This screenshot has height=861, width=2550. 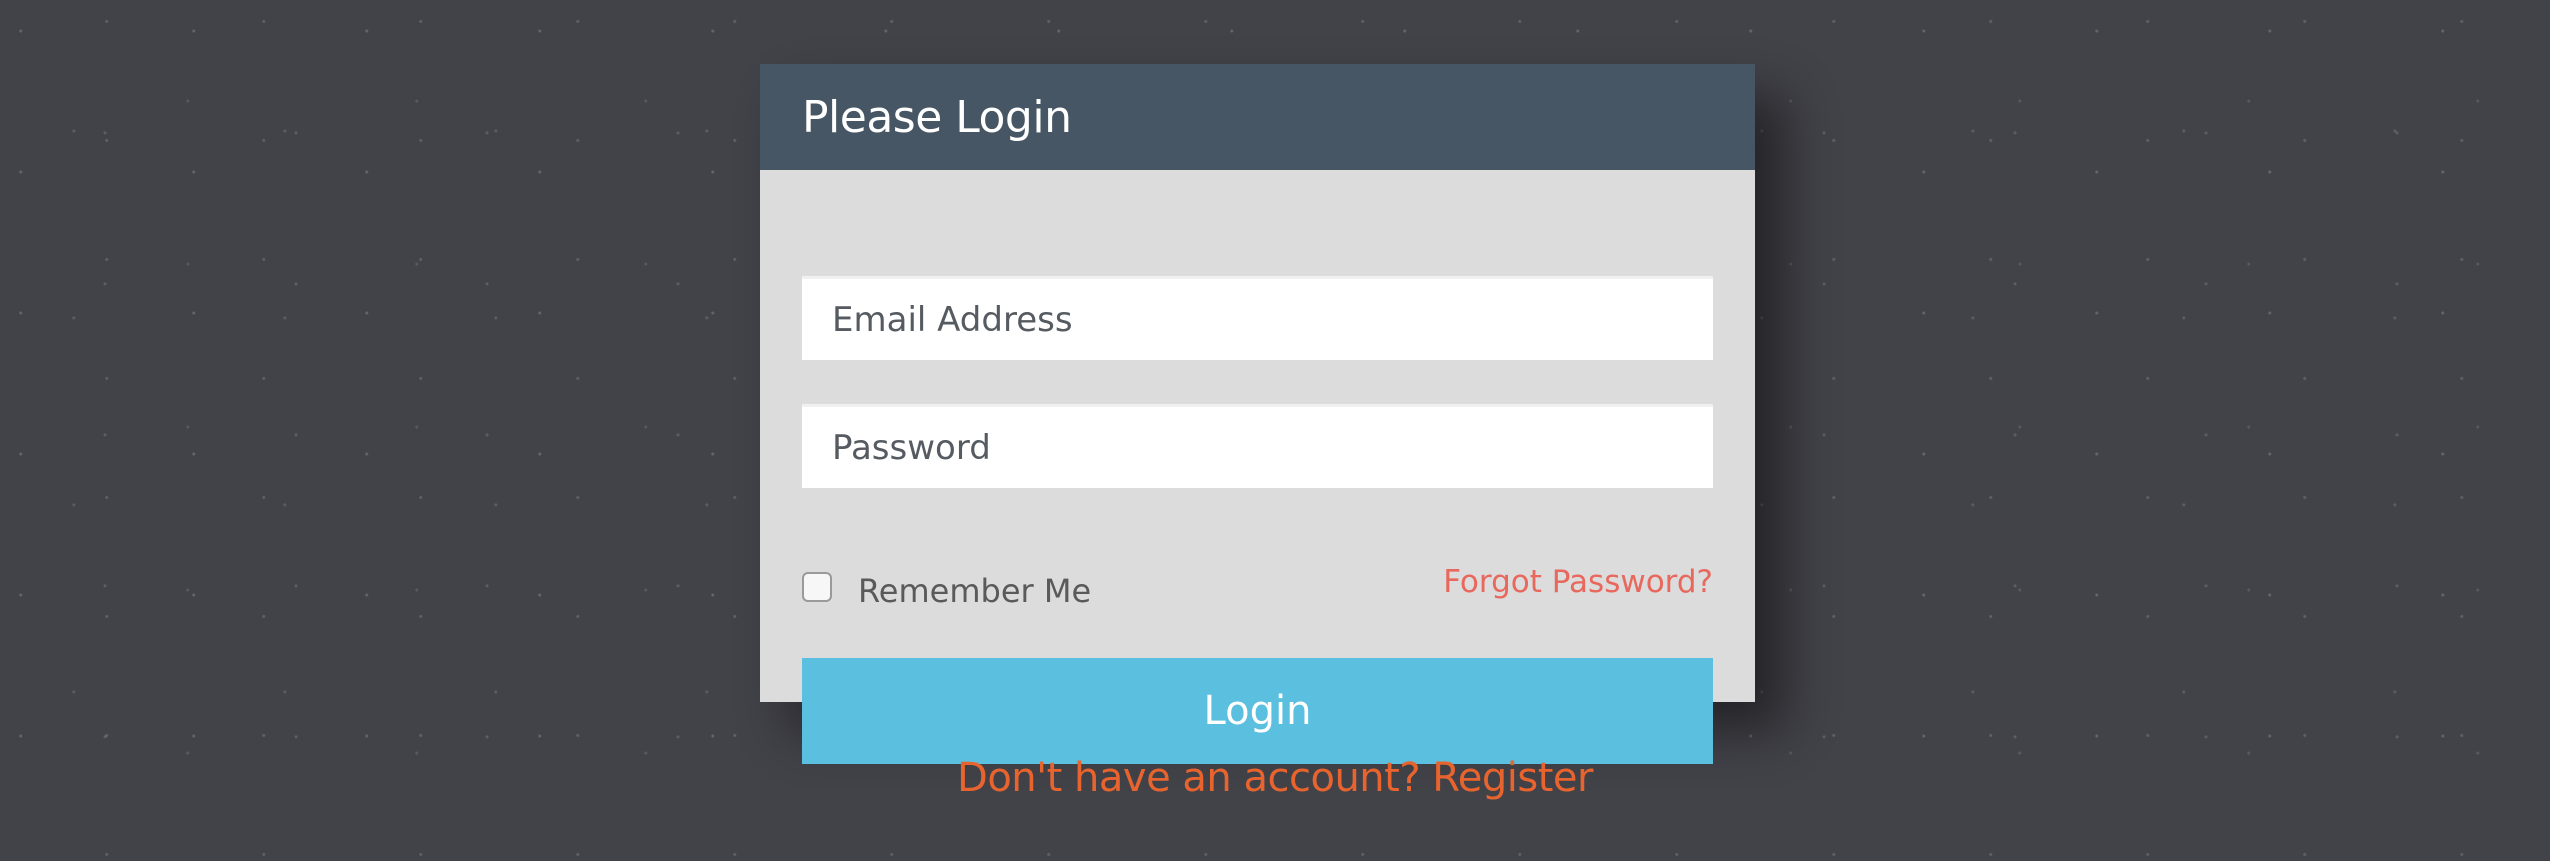 What do you see at coordinates (1257, 711) in the screenshot?
I see `login-button: Login` at bounding box center [1257, 711].